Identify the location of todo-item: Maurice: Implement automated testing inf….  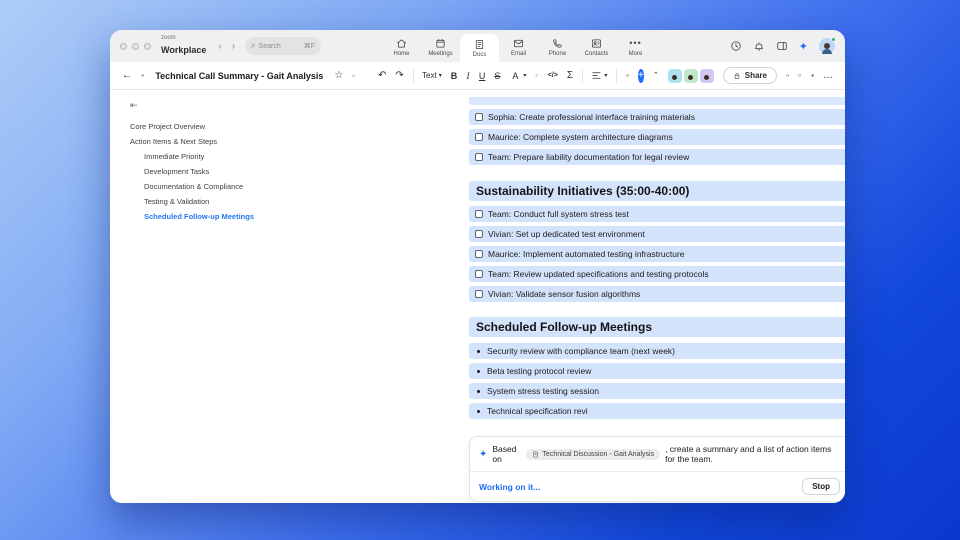
(657, 254).